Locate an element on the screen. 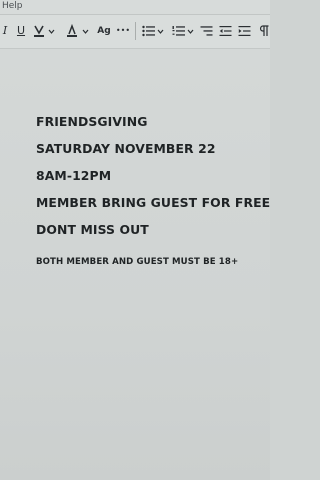  paragraph-icon is located at coordinates (263, 30).